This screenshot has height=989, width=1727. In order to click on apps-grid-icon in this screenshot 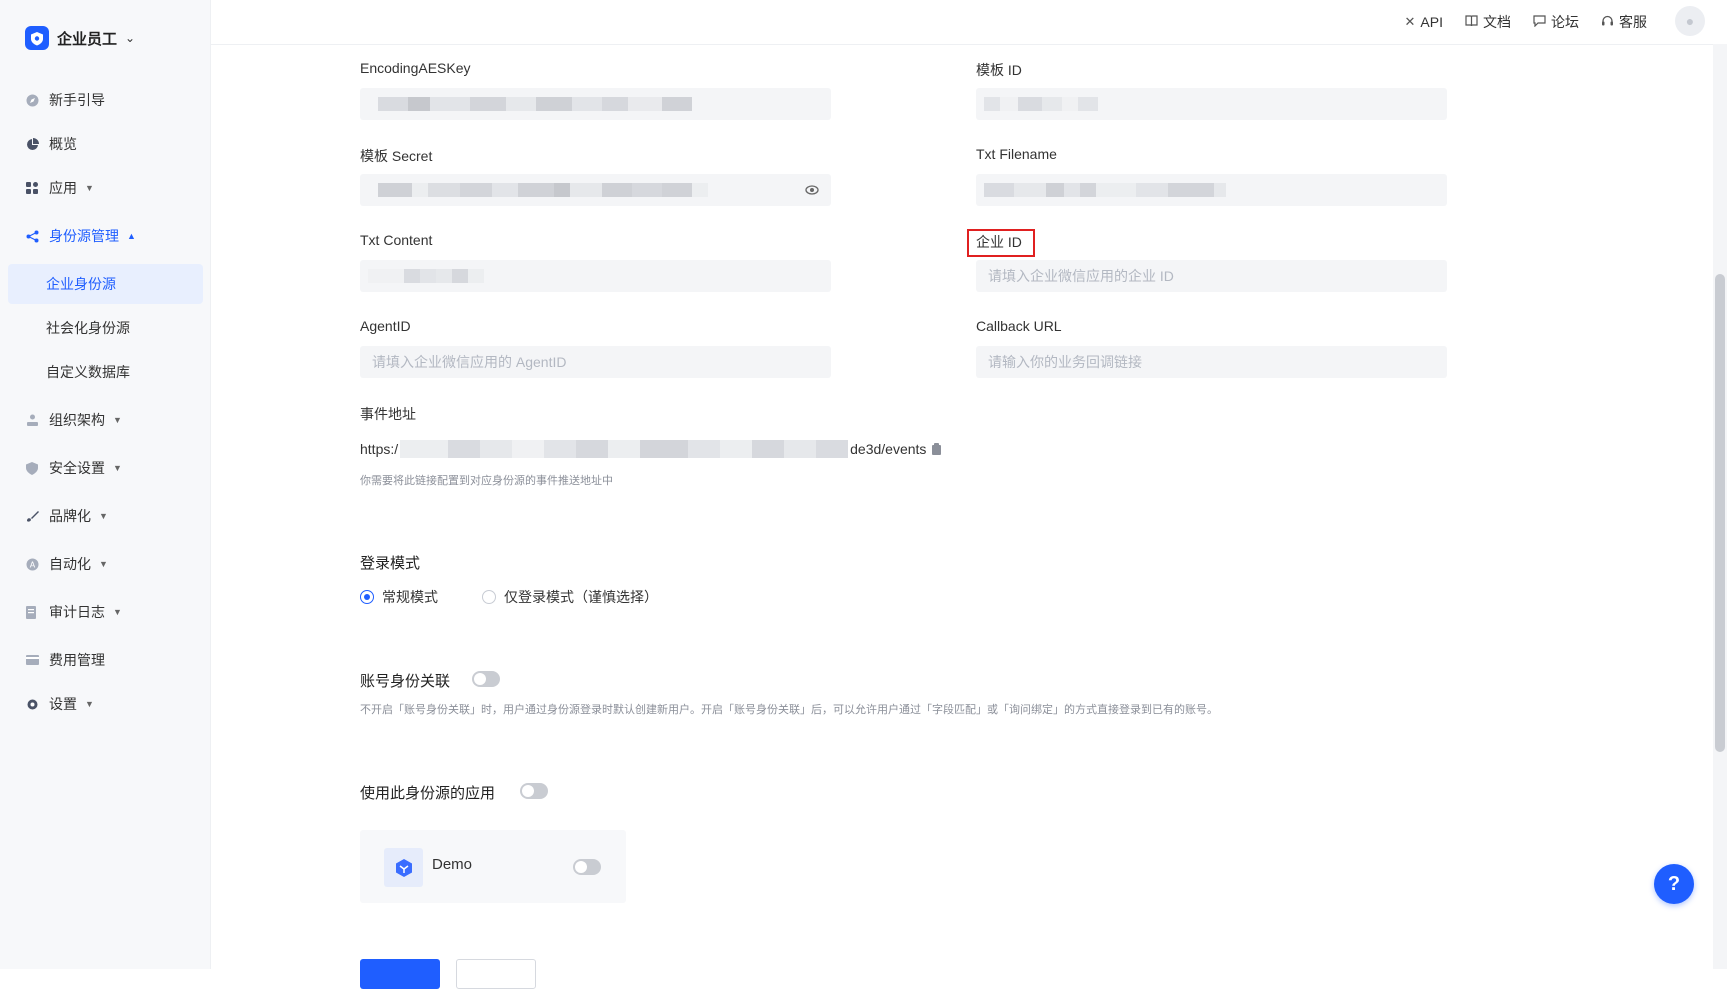, I will do `click(32, 188)`.